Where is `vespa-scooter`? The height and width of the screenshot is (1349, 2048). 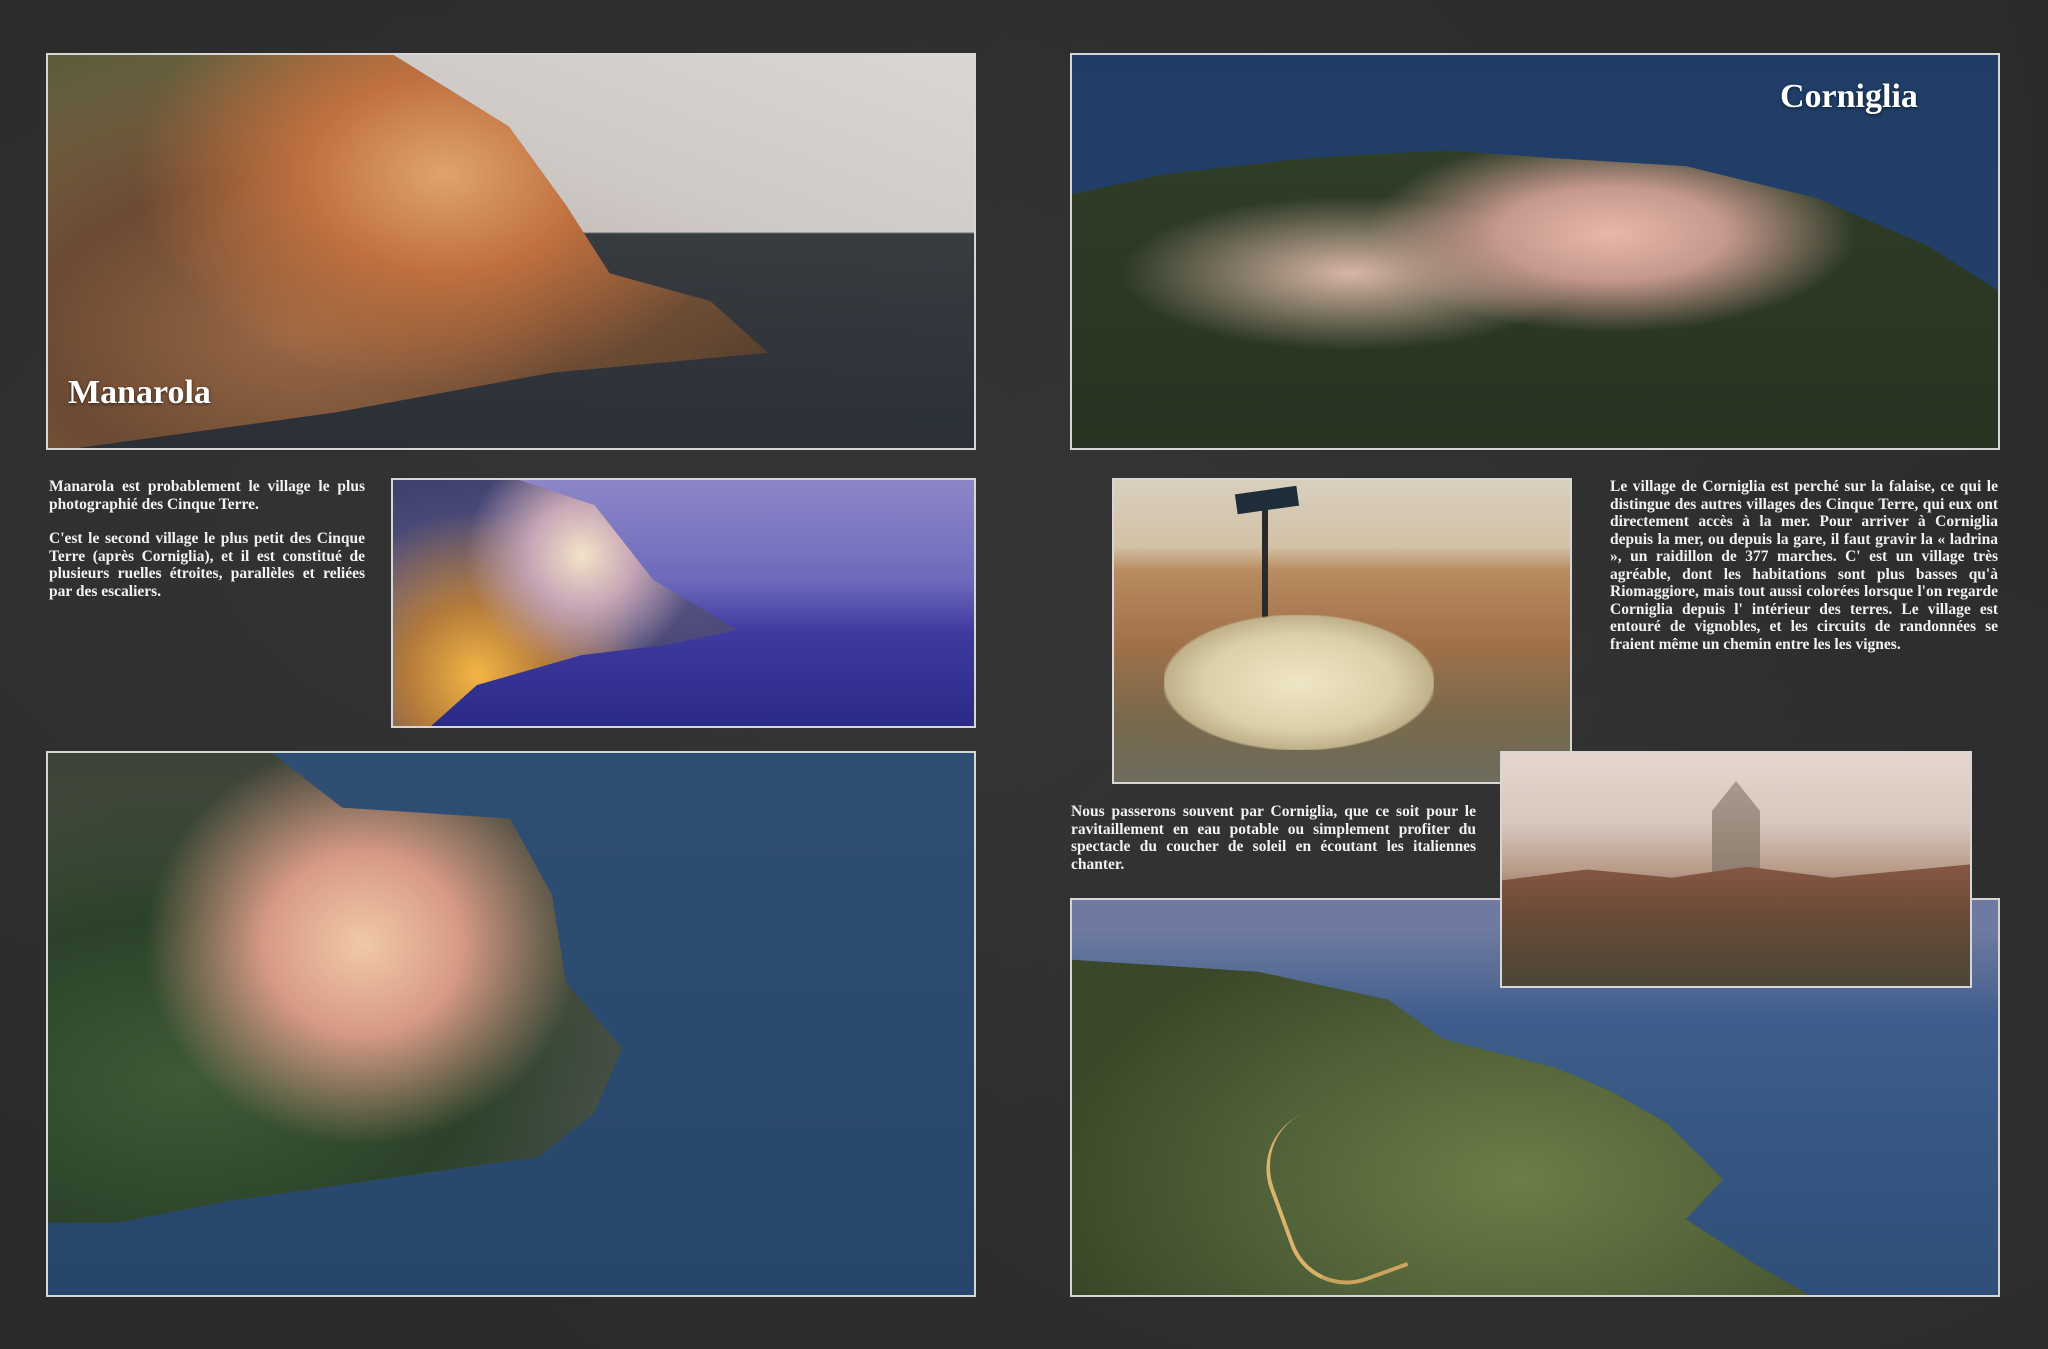
vespa-scooter is located at coordinates (1299, 682).